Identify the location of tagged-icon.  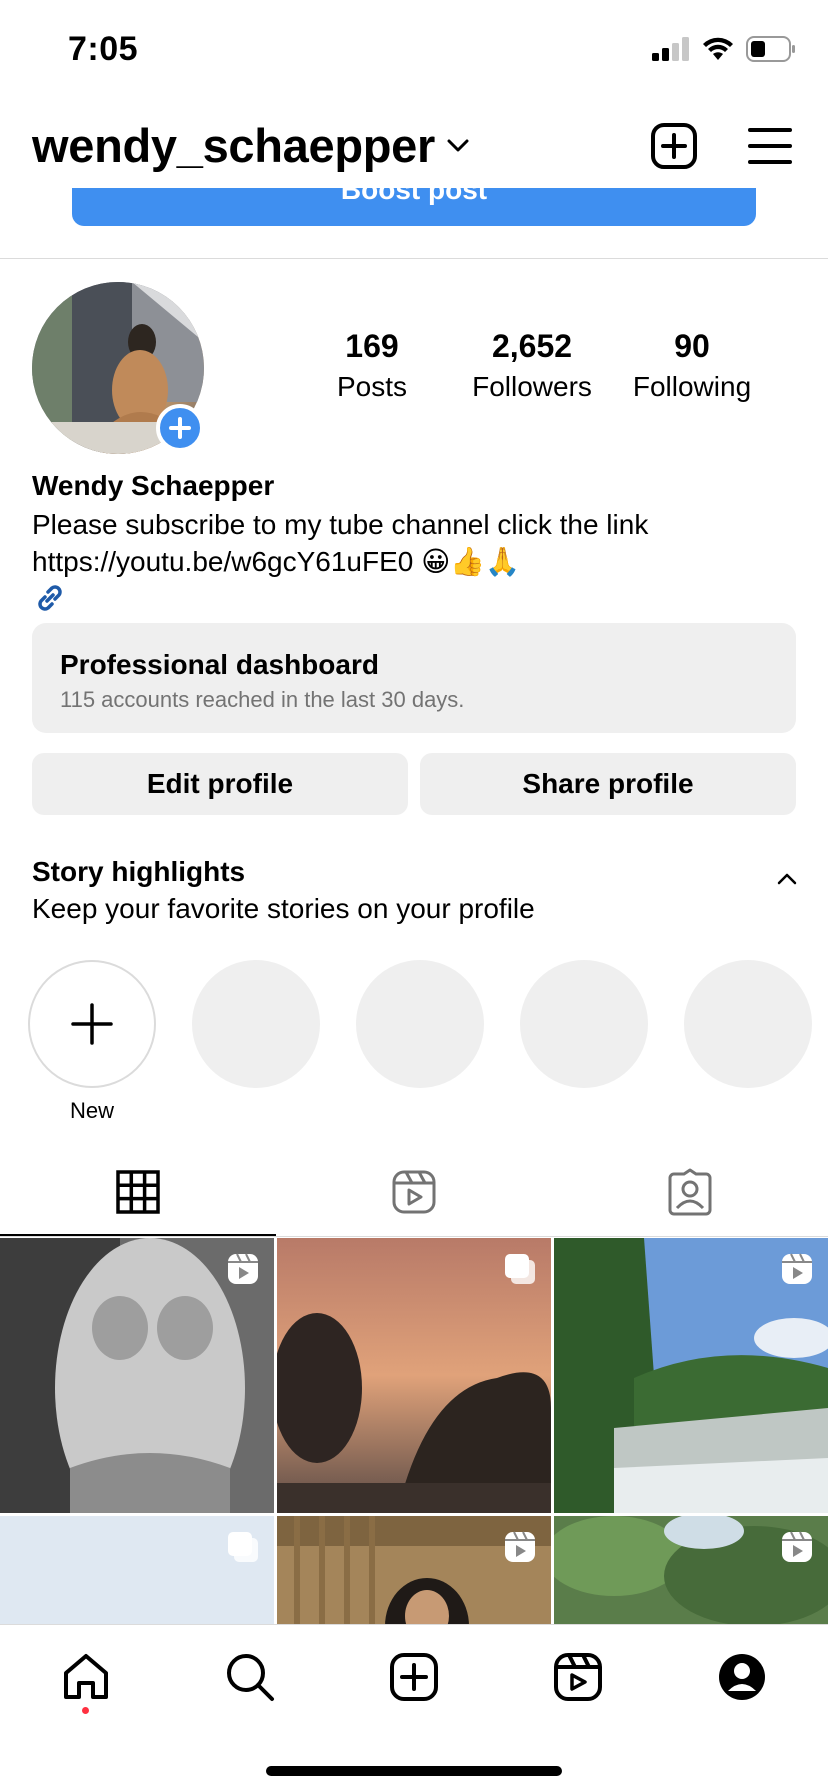
(690, 1192).